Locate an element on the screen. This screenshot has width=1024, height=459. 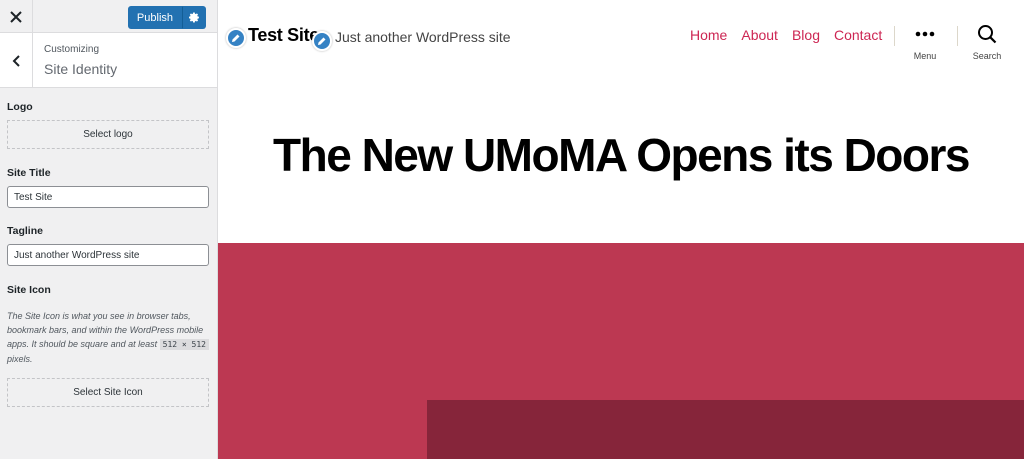
preview-site-title: Test Site is located at coordinates (283, 35).